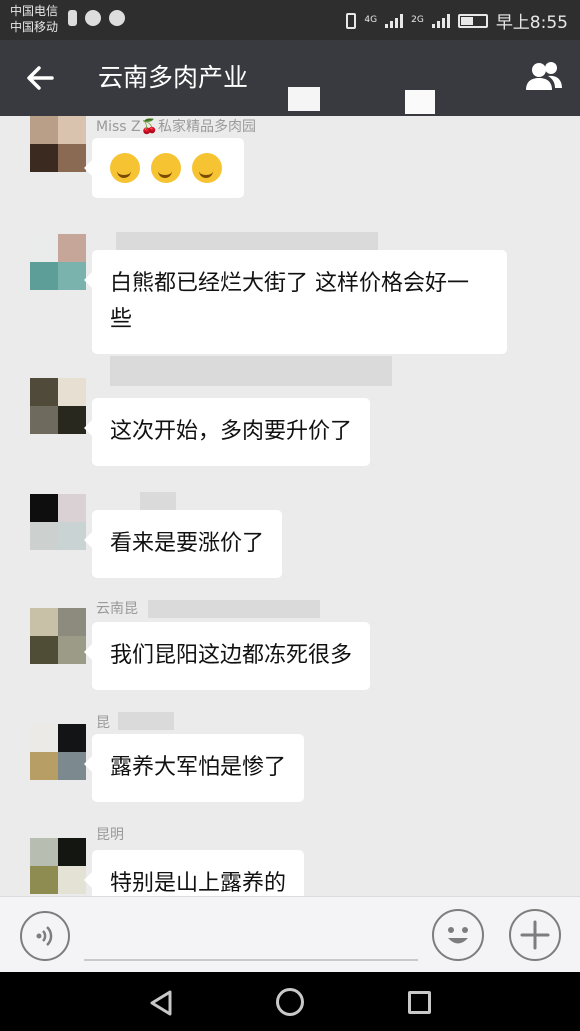 The width and height of the screenshot is (580, 1031). Describe the element at coordinates (117, 18) in the screenshot. I see `app-notification-icon` at that location.